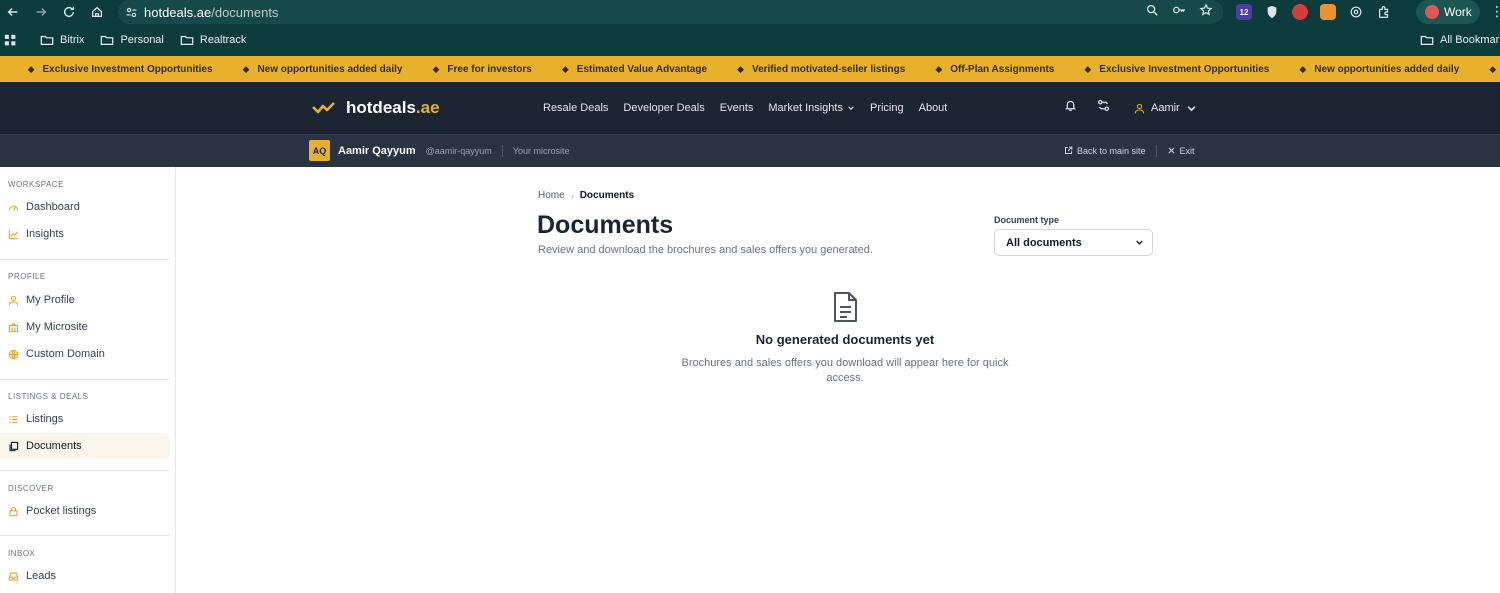  Describe the element at coordinates (85, 234) in the screenshot. I see `sidebar-item-insights: Insights` at that location.